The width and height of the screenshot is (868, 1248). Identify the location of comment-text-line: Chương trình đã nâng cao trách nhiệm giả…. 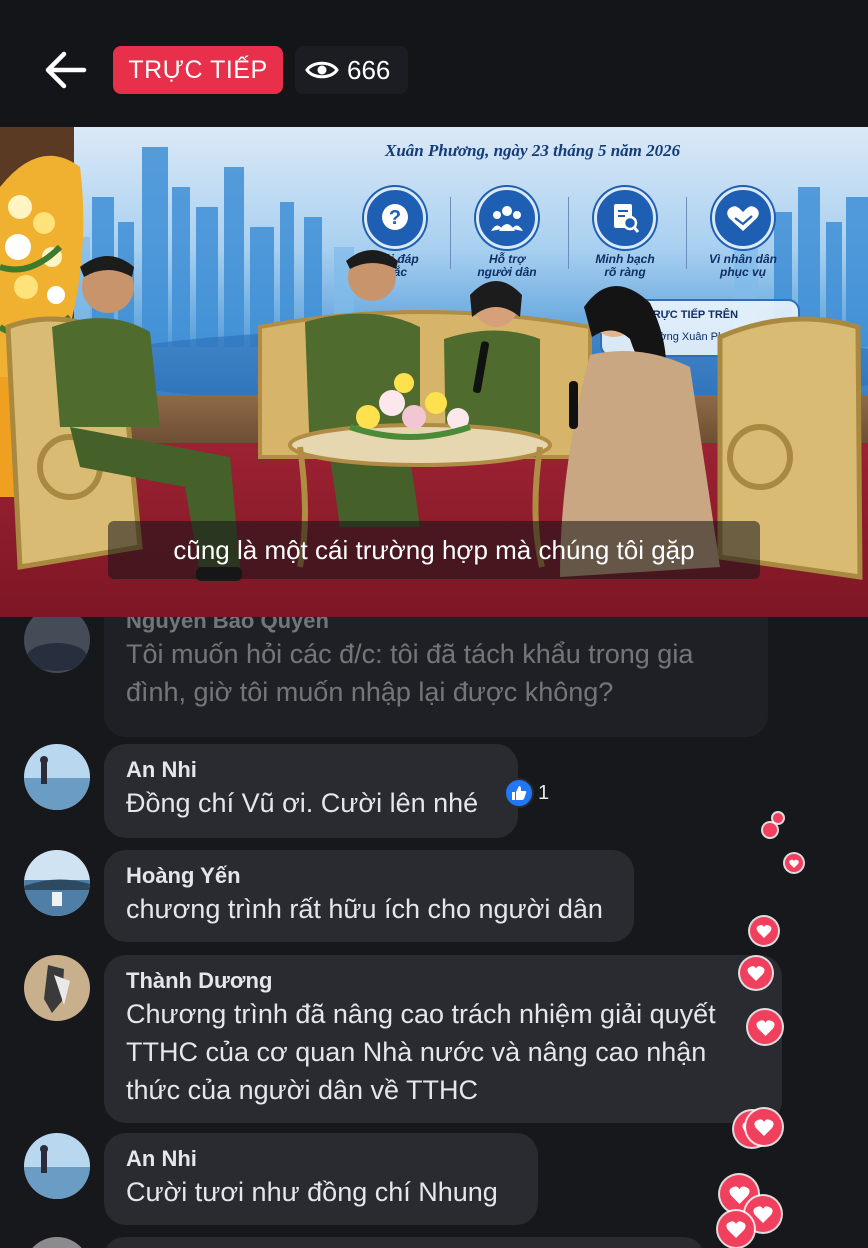
(421, 1014).